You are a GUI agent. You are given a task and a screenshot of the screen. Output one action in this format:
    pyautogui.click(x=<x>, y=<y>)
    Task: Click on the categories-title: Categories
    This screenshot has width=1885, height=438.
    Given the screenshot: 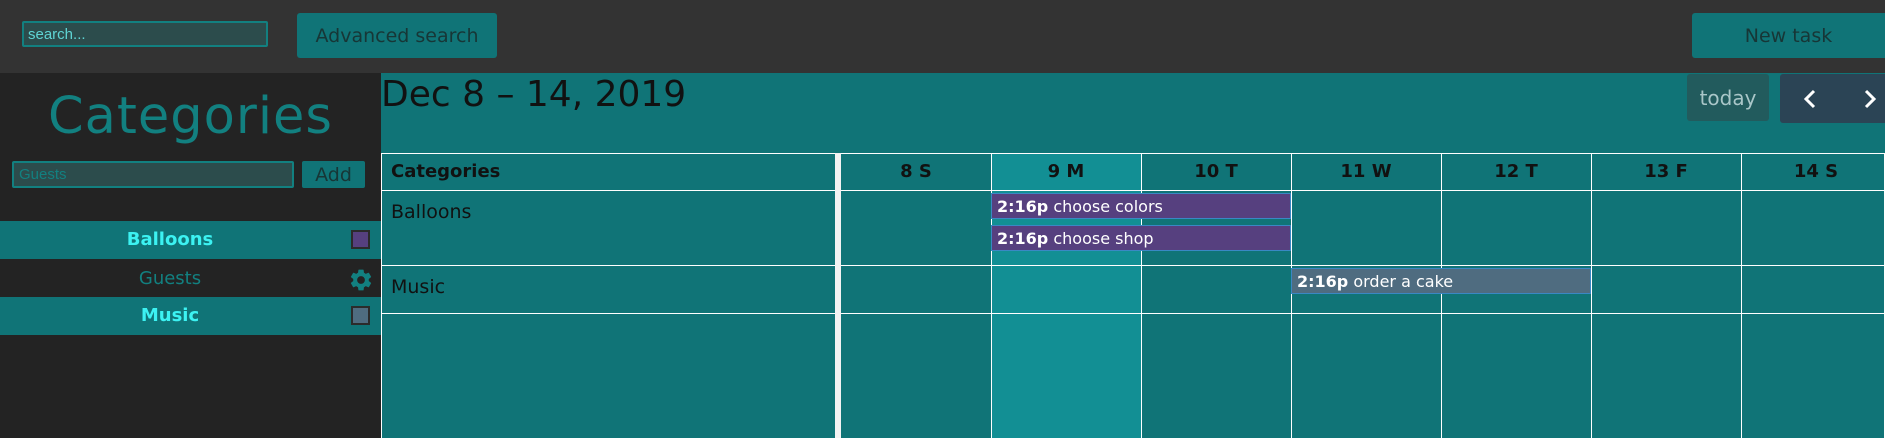 What is the action you would take?
    pyautogui.click(x=190, y=116)
    